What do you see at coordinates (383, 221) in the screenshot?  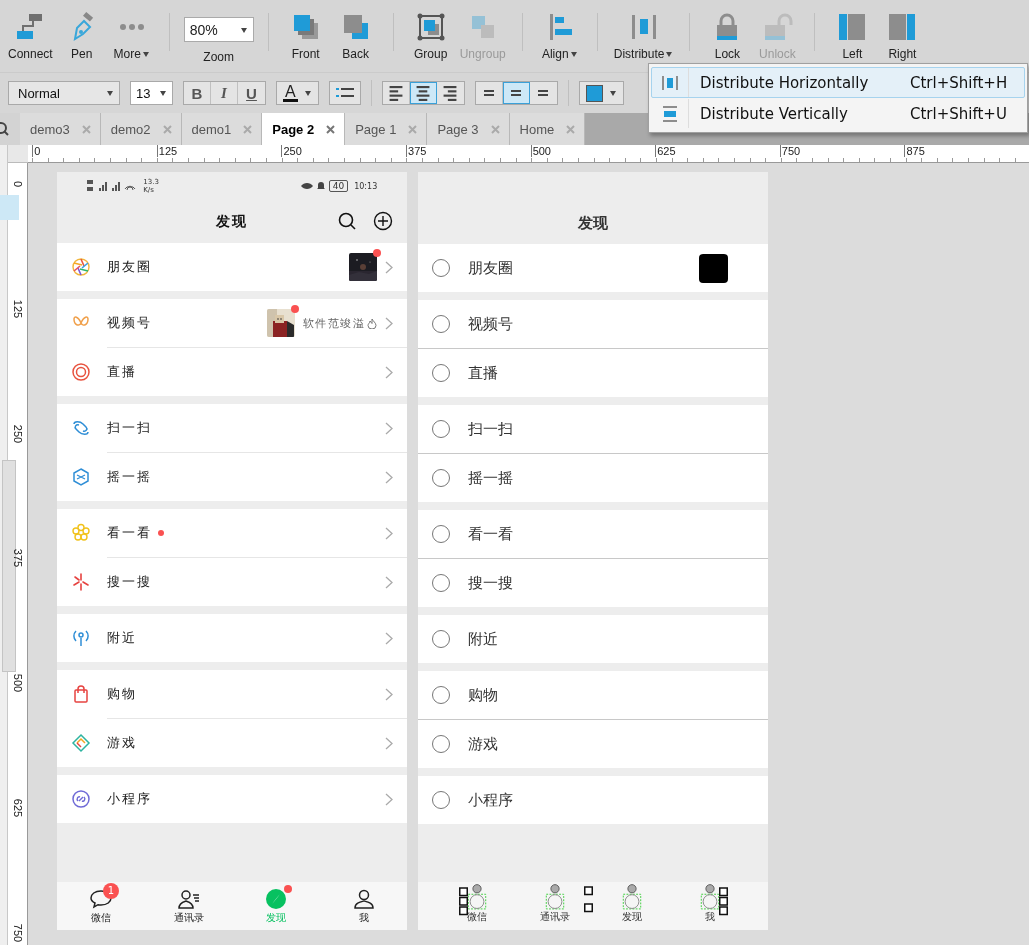 I see `add-icon` at bounding box center [383, 221].